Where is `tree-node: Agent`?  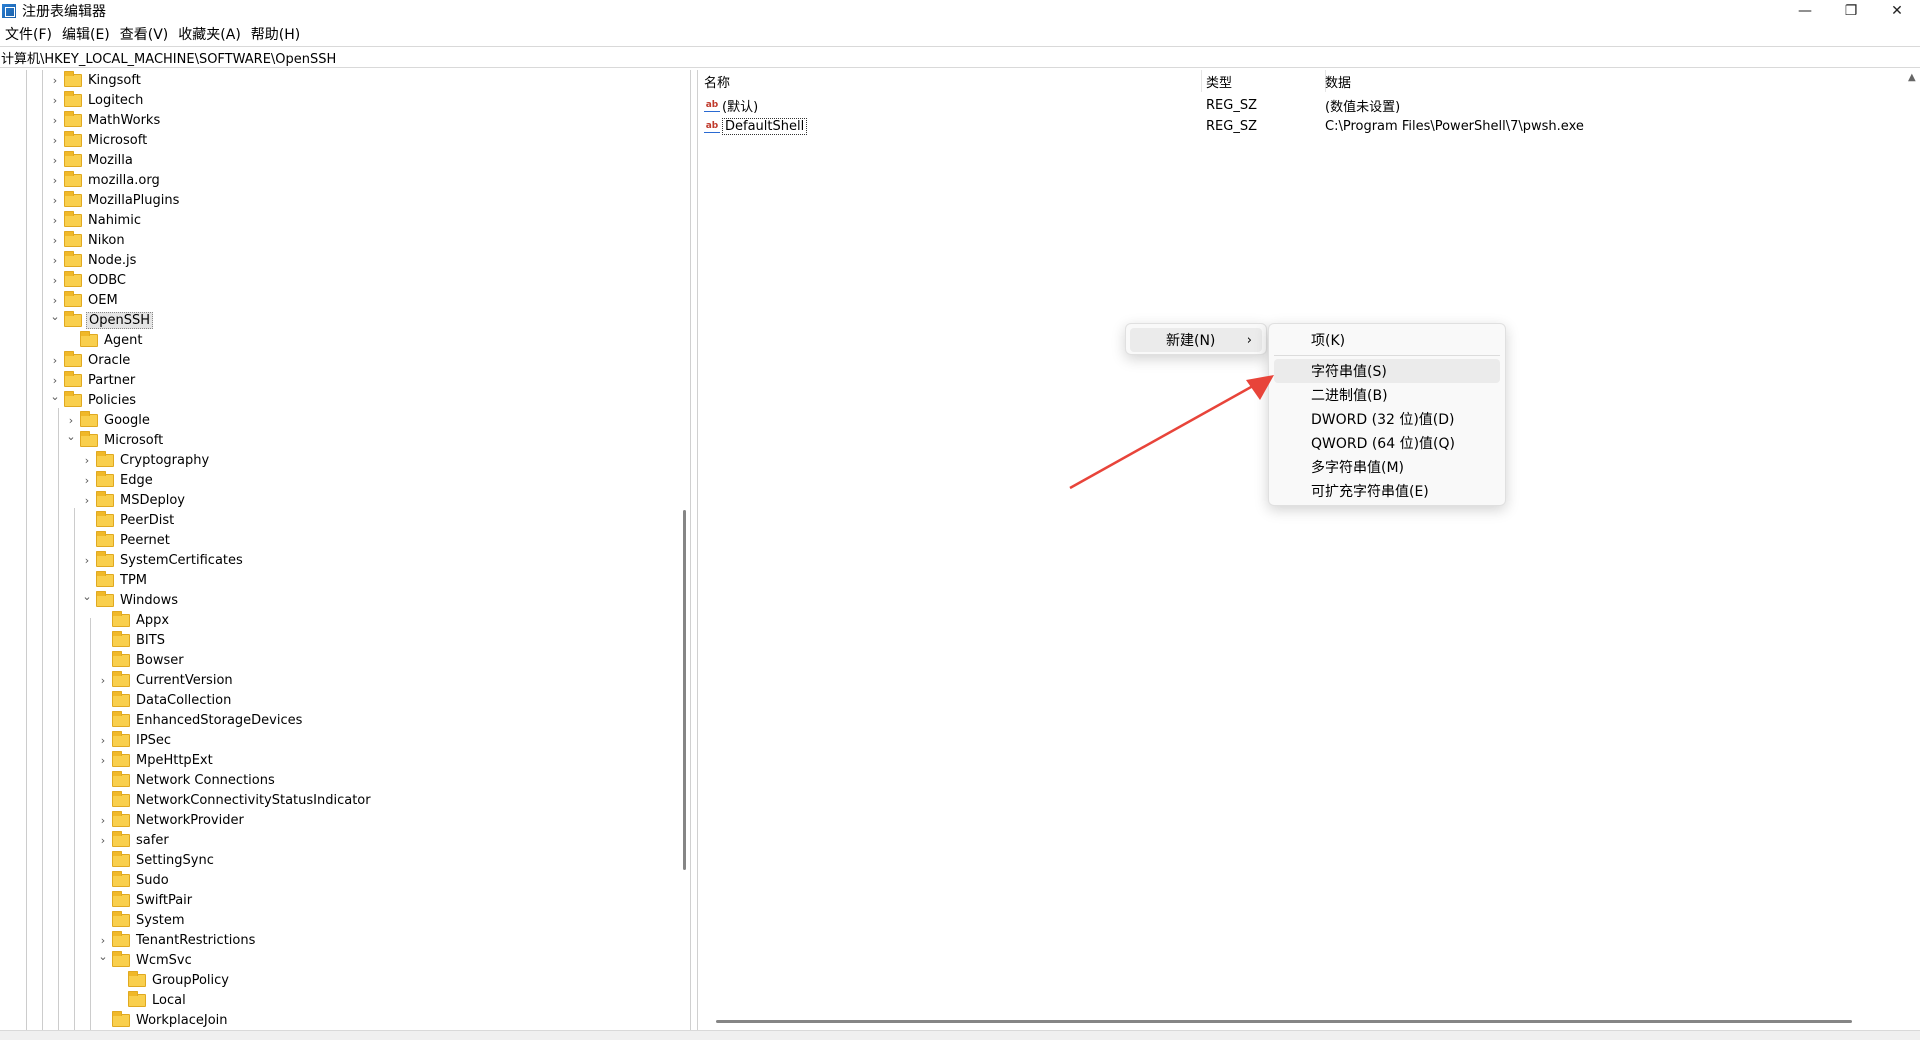 tree-node: Agent is located at coordinates (105, 340).